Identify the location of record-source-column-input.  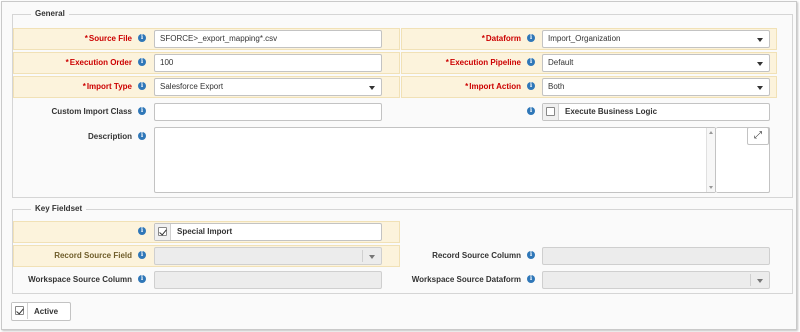
(656, 256).